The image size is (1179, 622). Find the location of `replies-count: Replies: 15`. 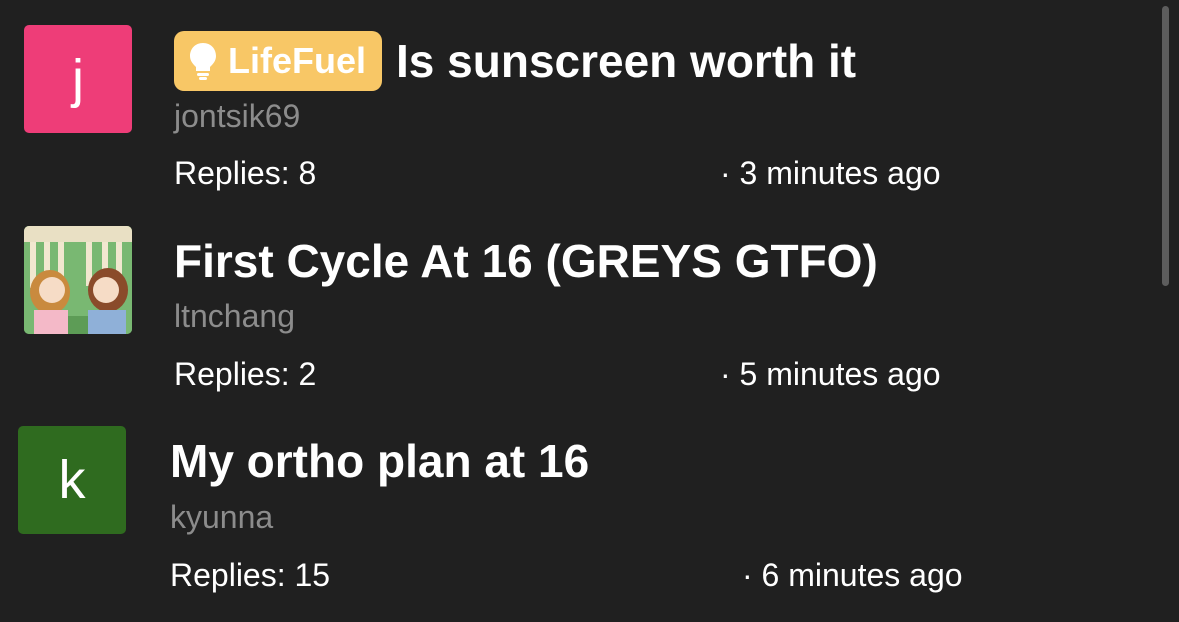

replies-count: Replies: 15 is located at coordinates (250, 575).